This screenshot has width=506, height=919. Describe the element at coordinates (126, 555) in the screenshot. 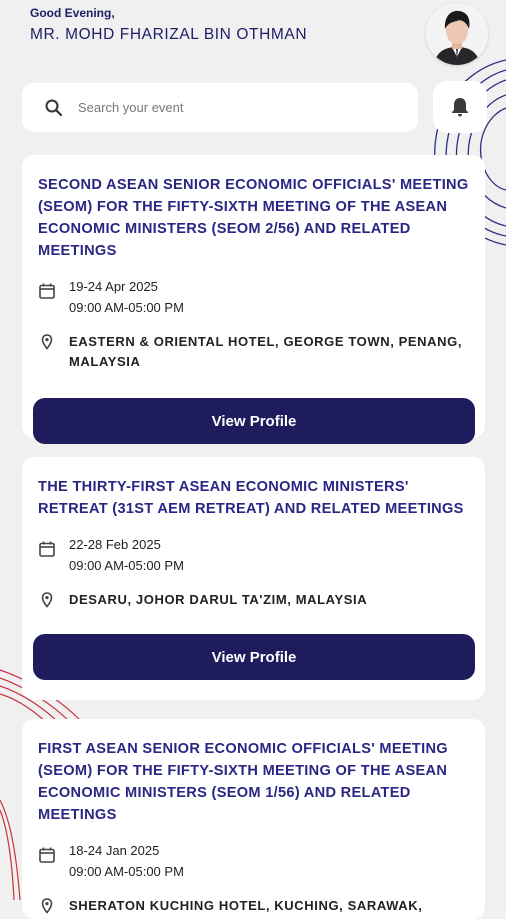

I see `event-datetime: 22-28 Feb 2025 09:00 AM-05:00 PM` at that location.